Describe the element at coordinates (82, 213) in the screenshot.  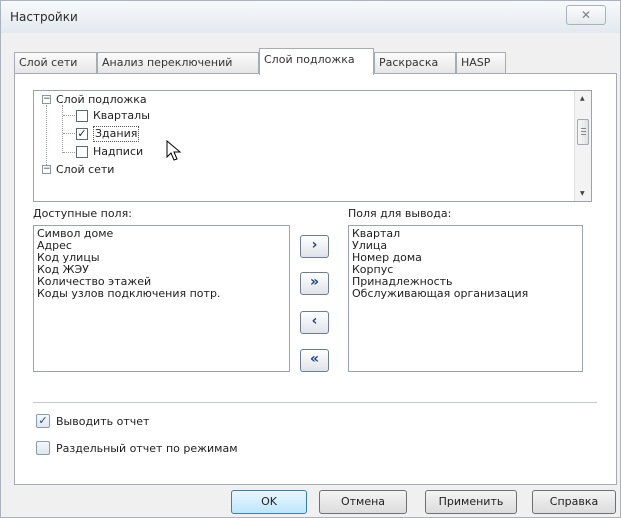
I see `available-fields-label: Доступные поля:` at that location.